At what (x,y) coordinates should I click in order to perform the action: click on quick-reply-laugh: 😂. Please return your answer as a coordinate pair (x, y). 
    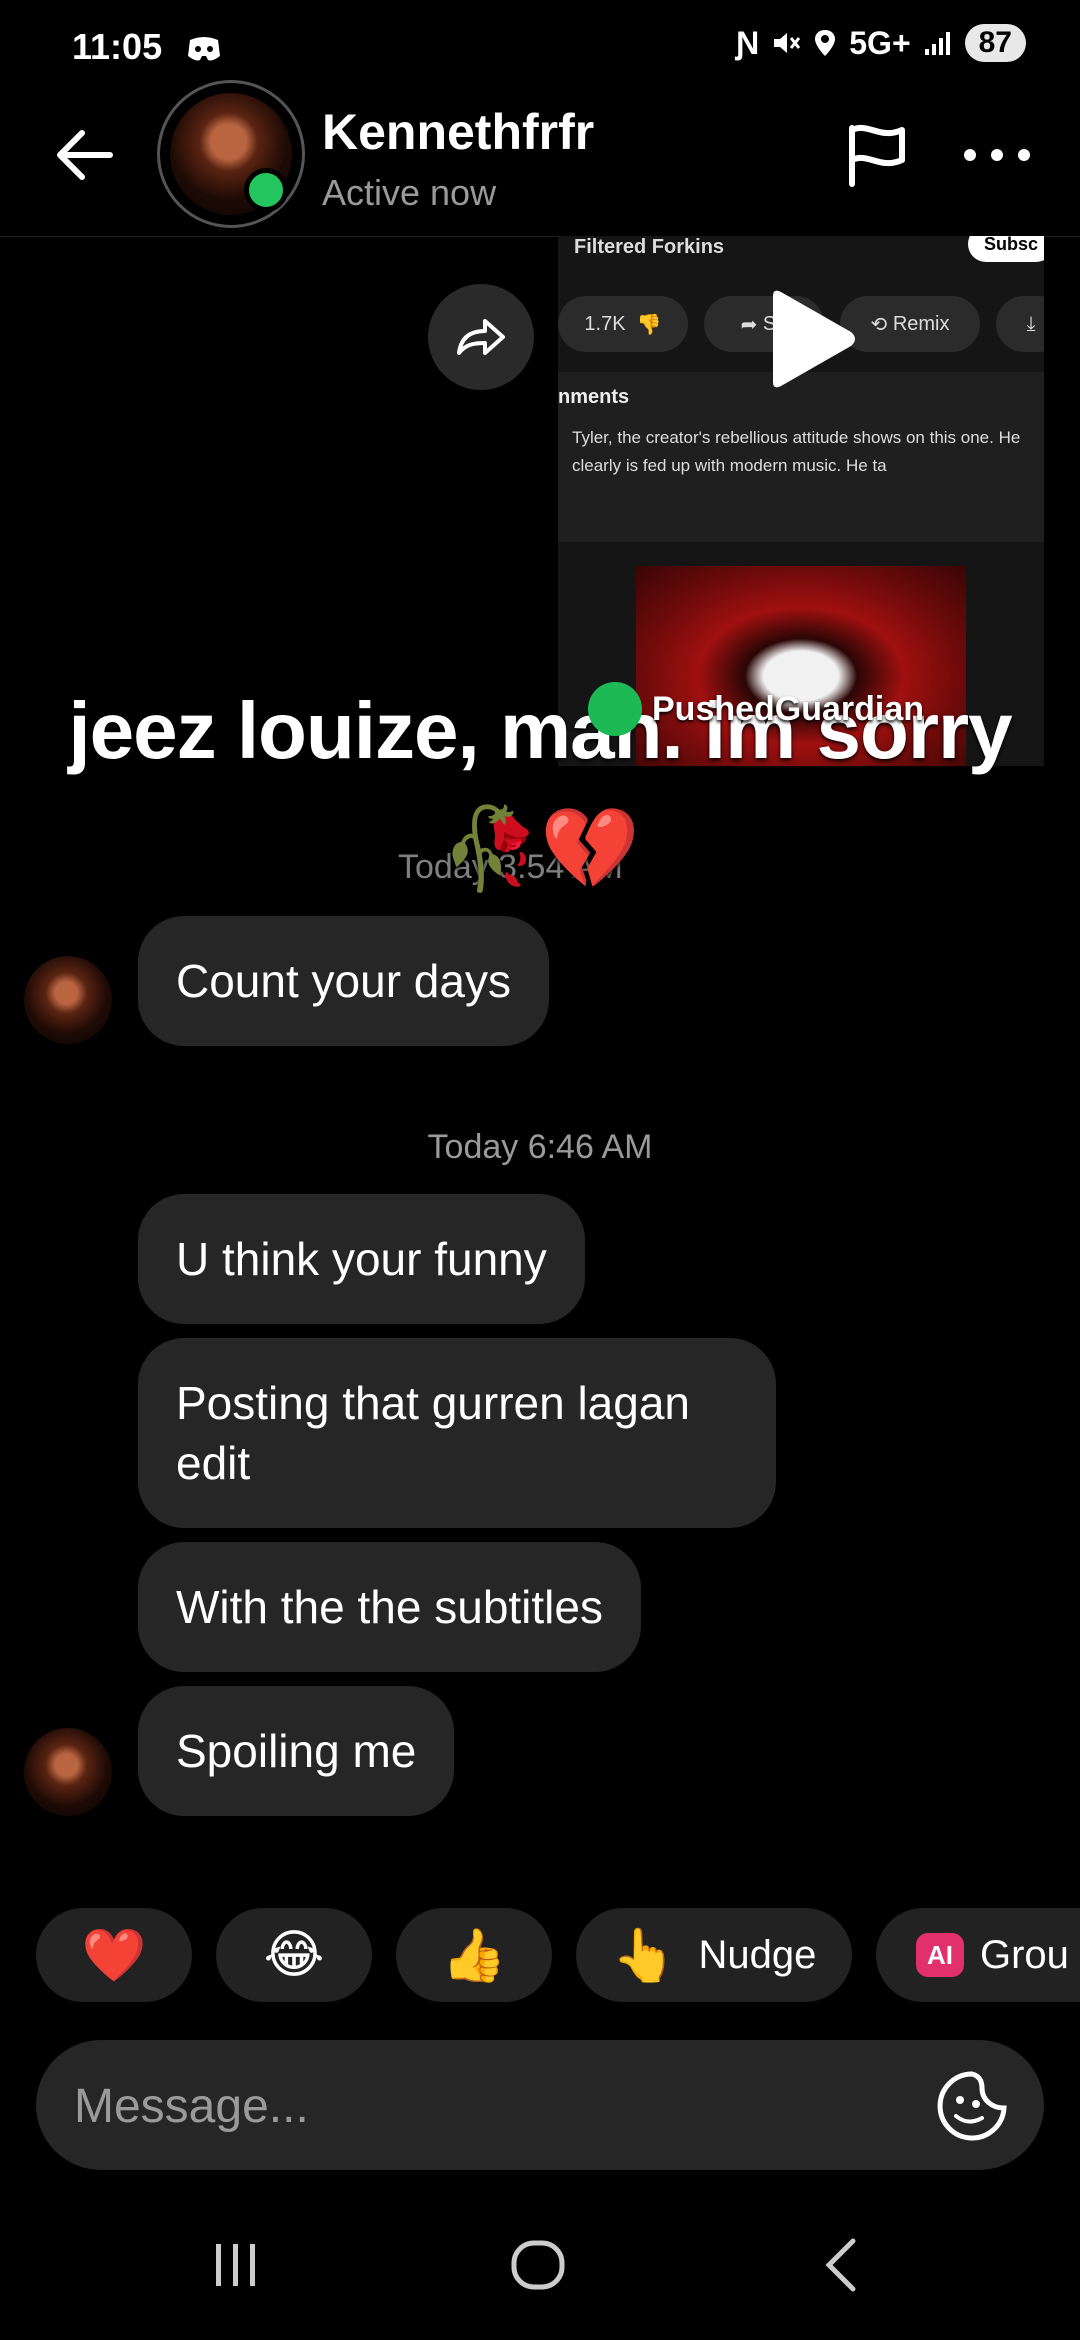
    Looking at the image, I should click on (294, 1955).